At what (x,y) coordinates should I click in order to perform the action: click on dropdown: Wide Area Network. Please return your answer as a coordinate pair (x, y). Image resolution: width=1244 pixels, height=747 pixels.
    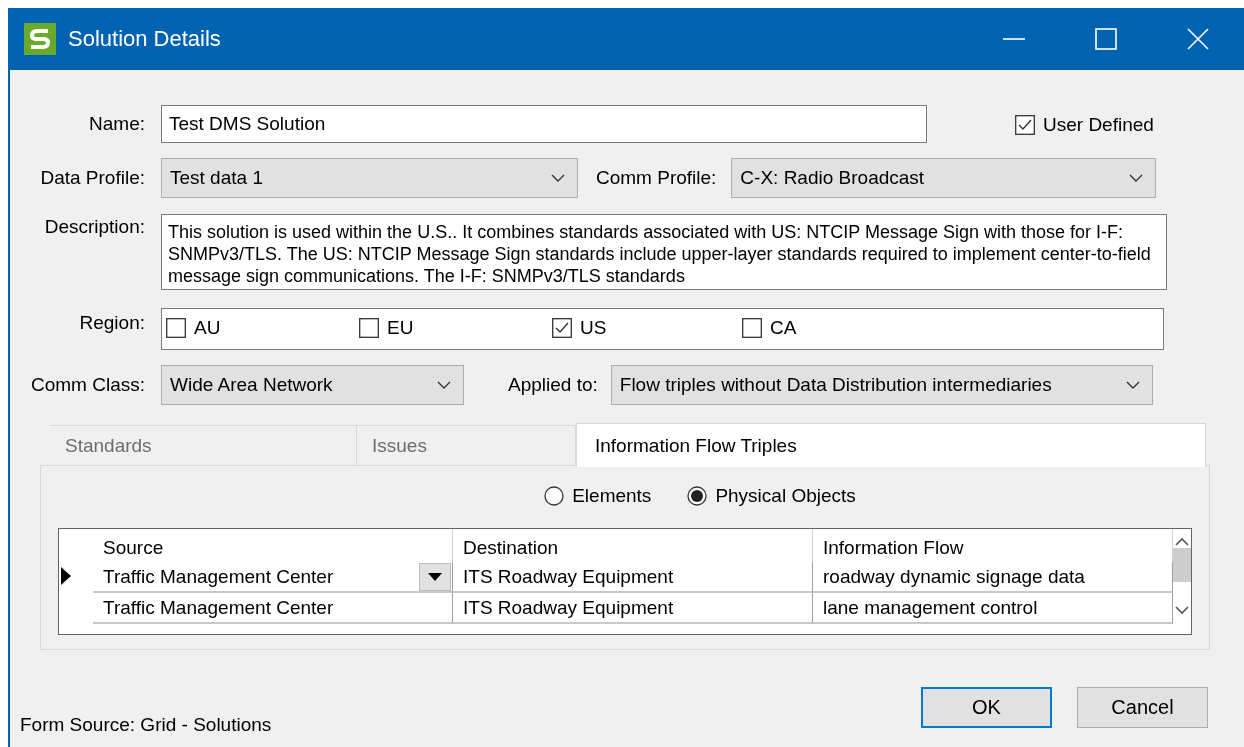
    Looking at the image, I should click on (312, 385).